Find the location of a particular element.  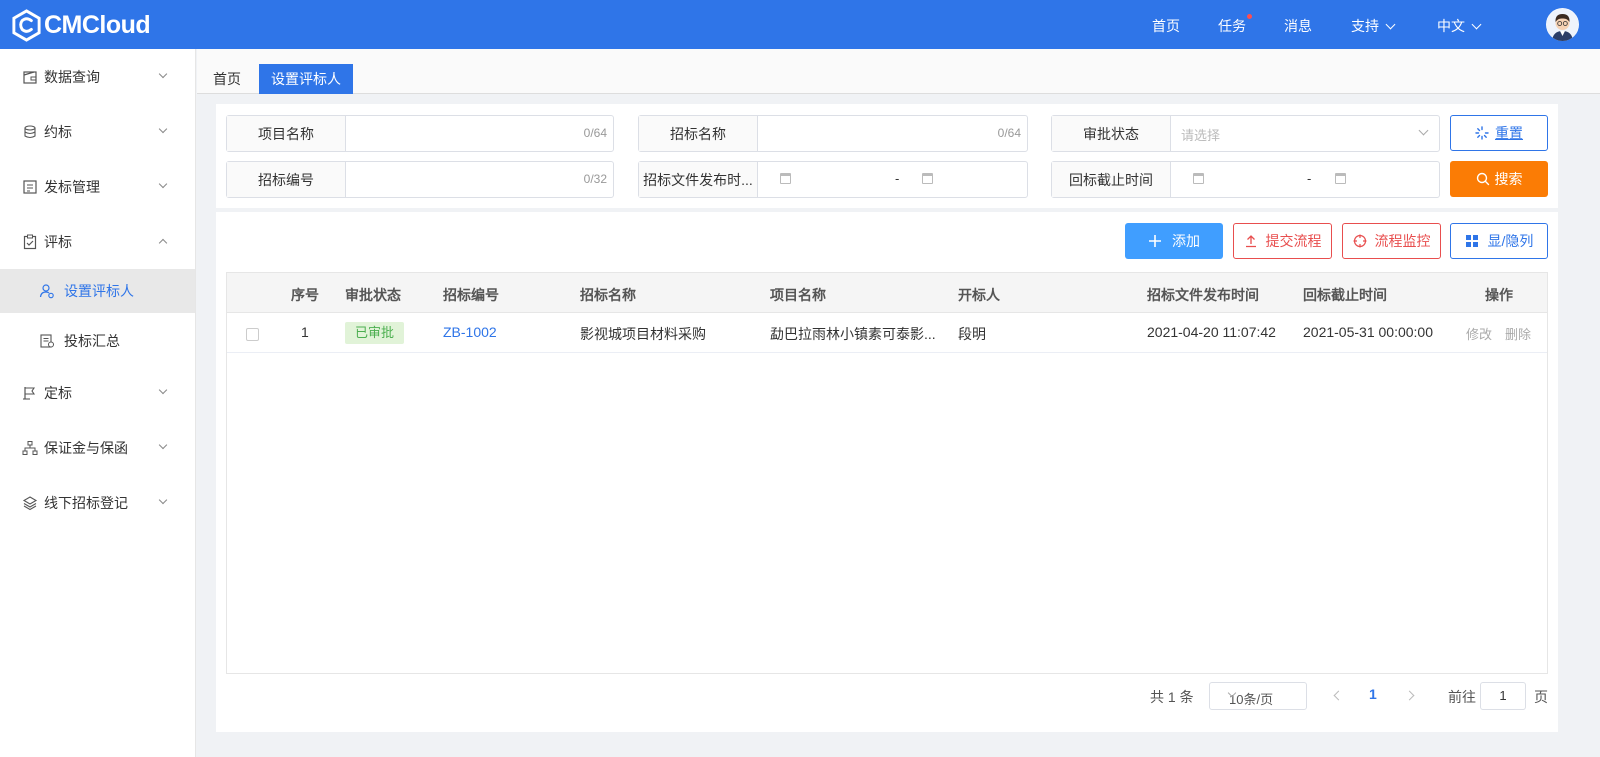

submit-flow-label: 提交流程 is located at coordinates (1293, 241).